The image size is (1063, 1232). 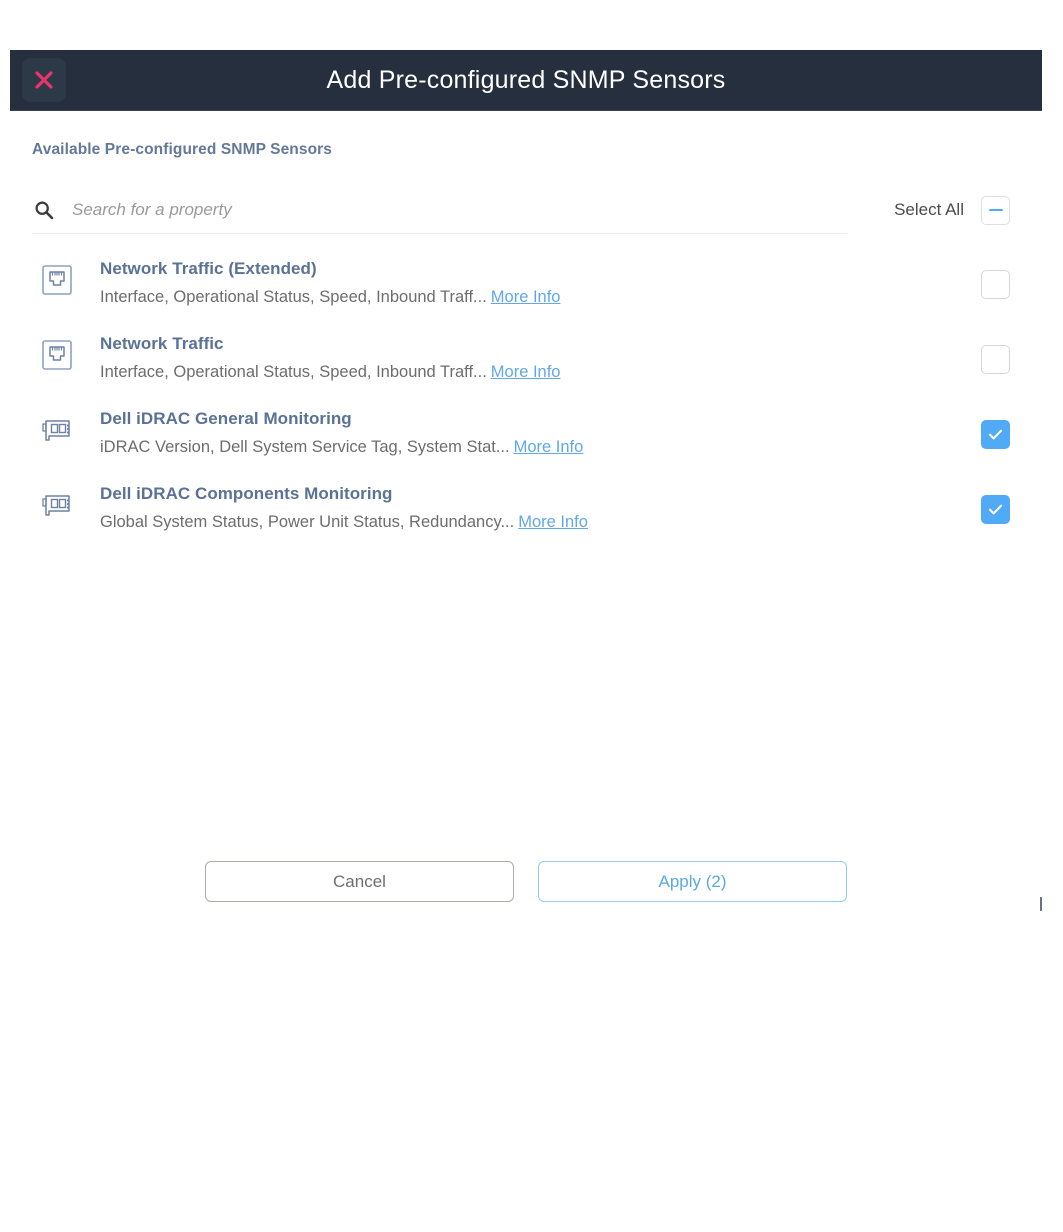 I want to click on sensor-title: Network Traffic (Extended), so click(x=208, y=268).